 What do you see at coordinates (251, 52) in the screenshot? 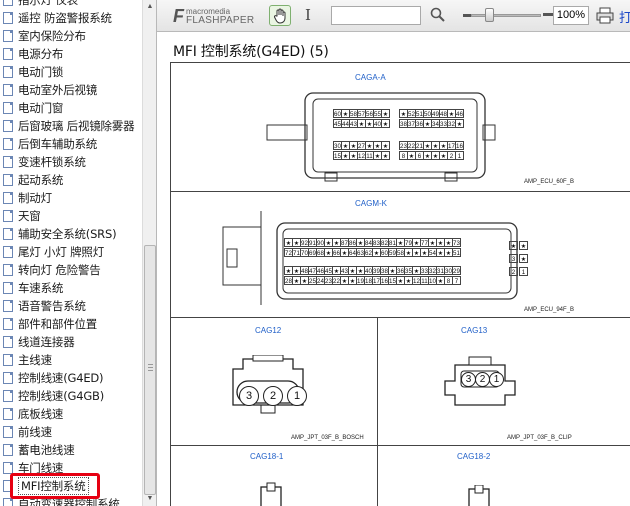
I see `page-title: MFI 控制系统(G4ED) (5)` at bounding box center [251, 52].